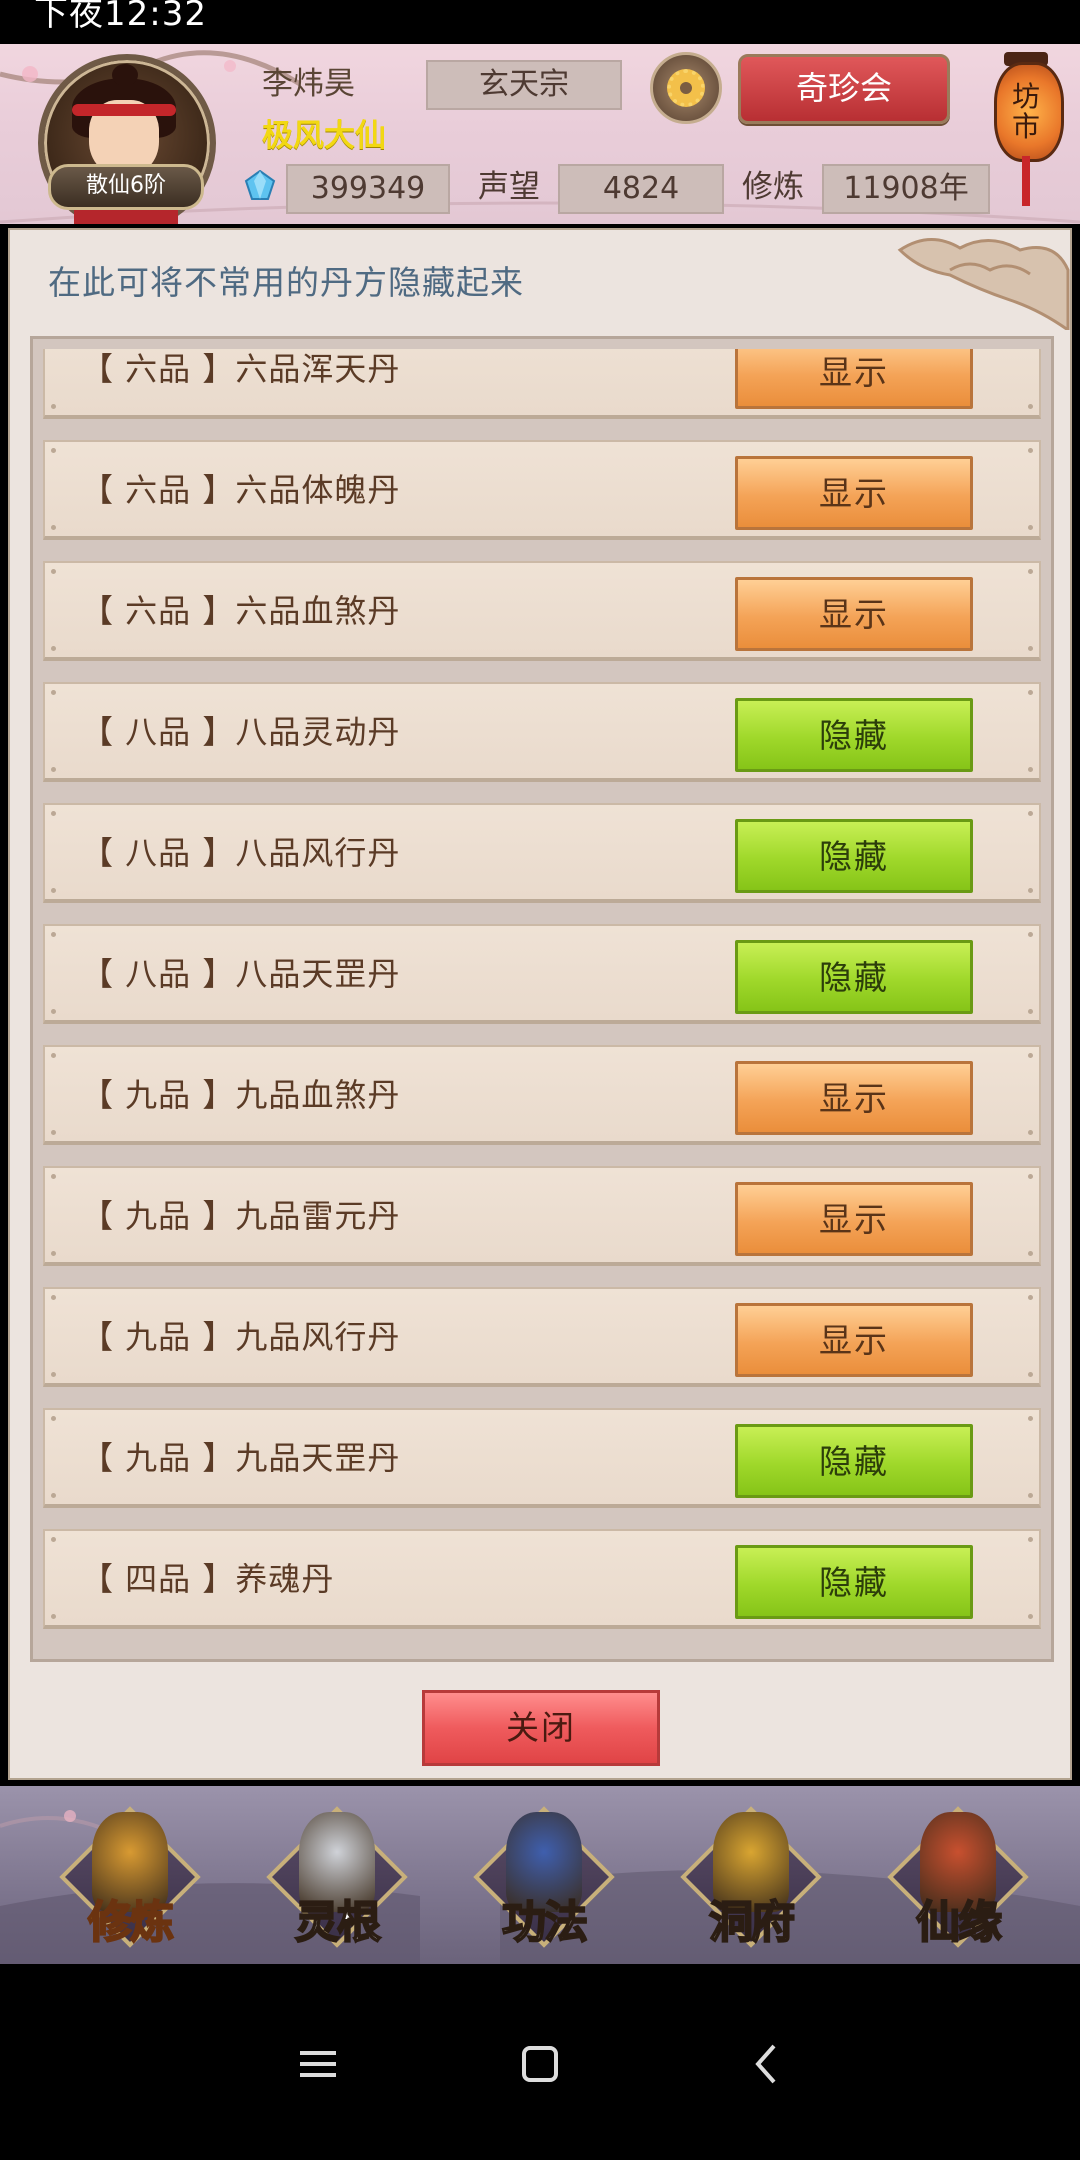  Describe the element at coordinates (241, 1216) in the screenshot. I see `recipe-name: 【 九品 】九品雷元丹` at that location.